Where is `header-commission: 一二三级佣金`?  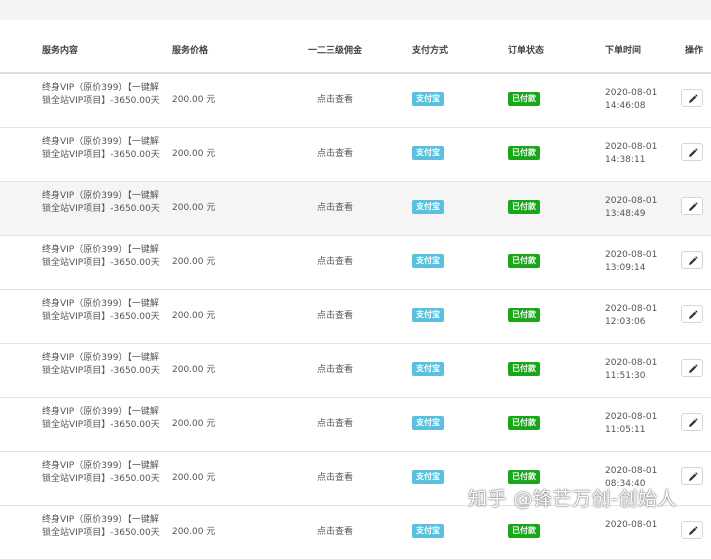 header-commission: 一二三级佣金 is located at coordinates (334, 51).